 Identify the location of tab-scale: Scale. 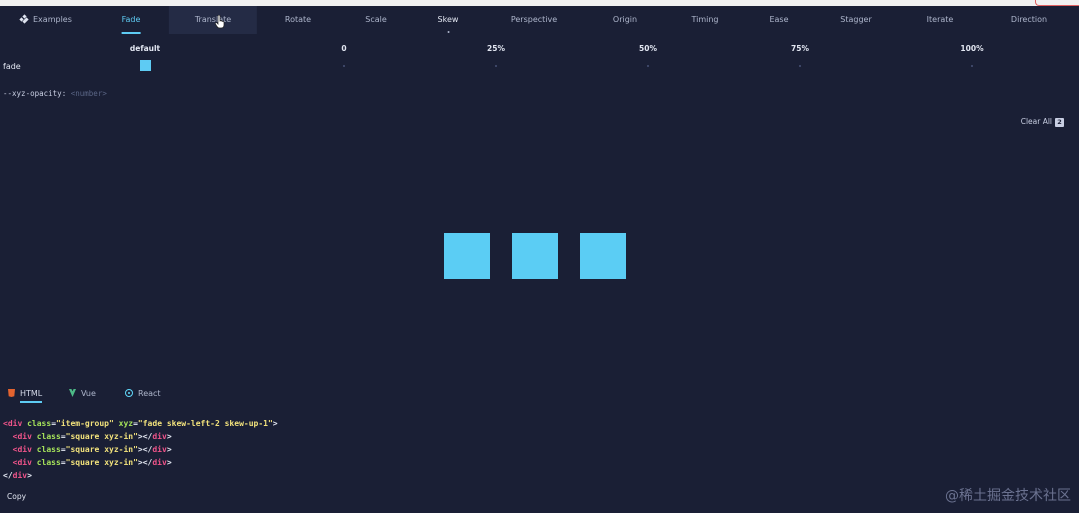
(376, 20).